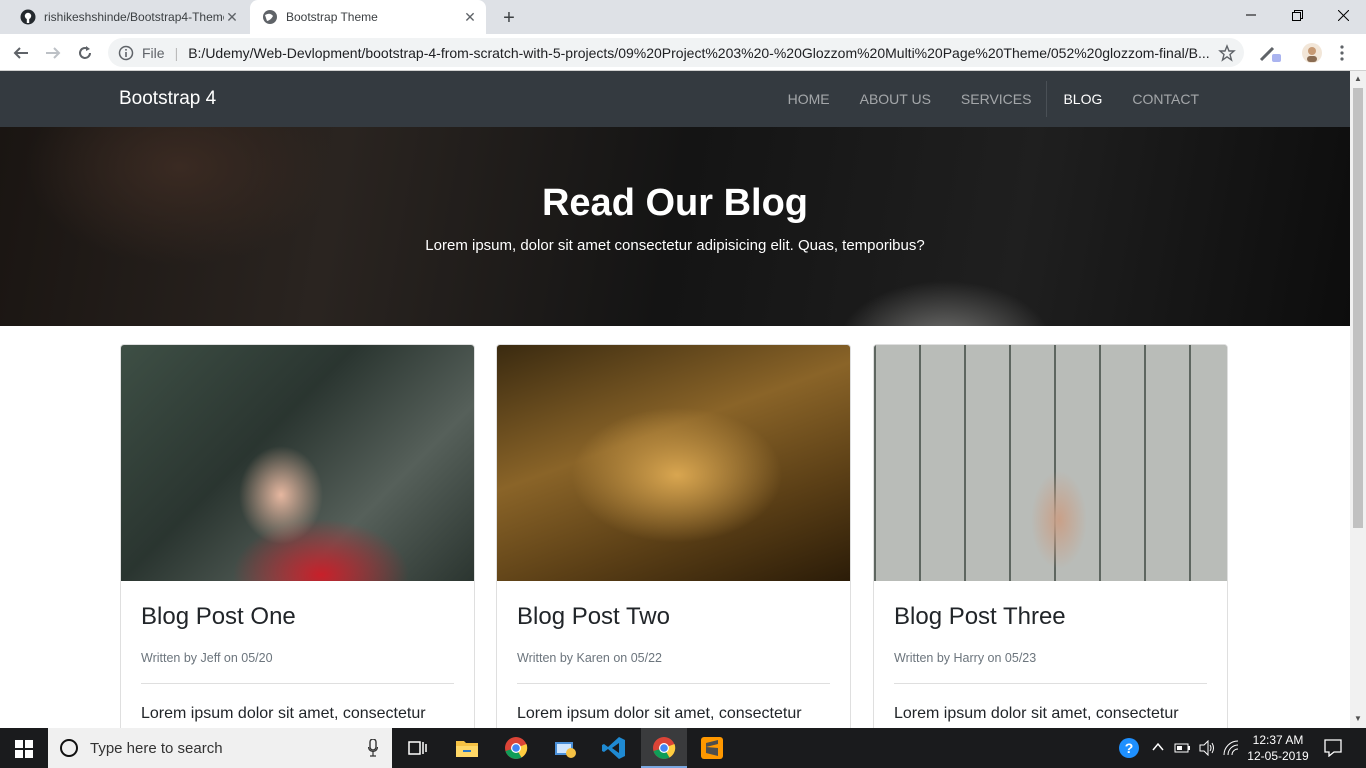 The height and width of the screenshot is (768, 1366). I want to click on nav-link-about-us: ABOUT US, so click(895, 99).